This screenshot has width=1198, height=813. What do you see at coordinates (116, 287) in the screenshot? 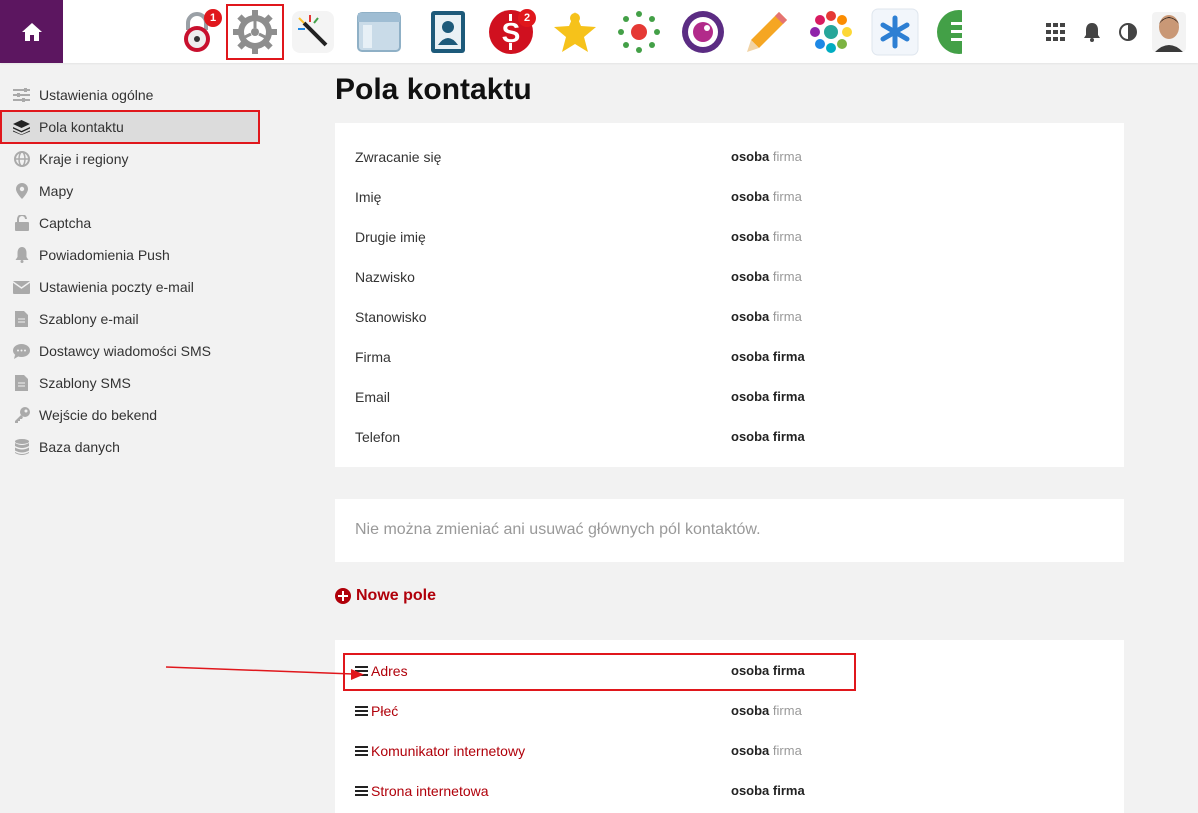
I see `sidebar-item-label: Ustawienia poczty e-mail` at bounding box center [116, 287].